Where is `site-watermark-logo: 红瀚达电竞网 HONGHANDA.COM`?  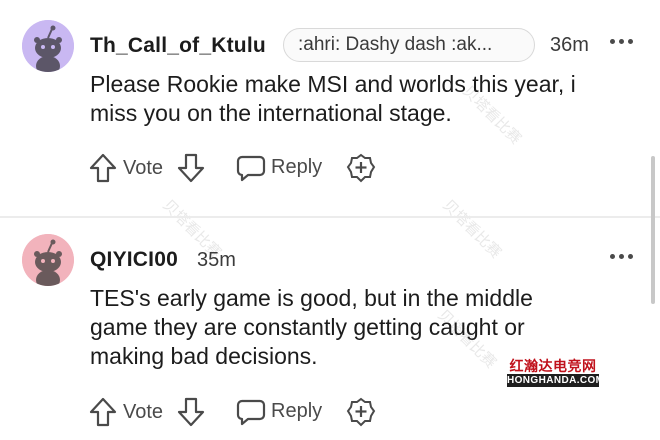
site-watermark-logo: 红瀚达电竞网 HONGHANDA.COM is located at coordinates (555, 372).